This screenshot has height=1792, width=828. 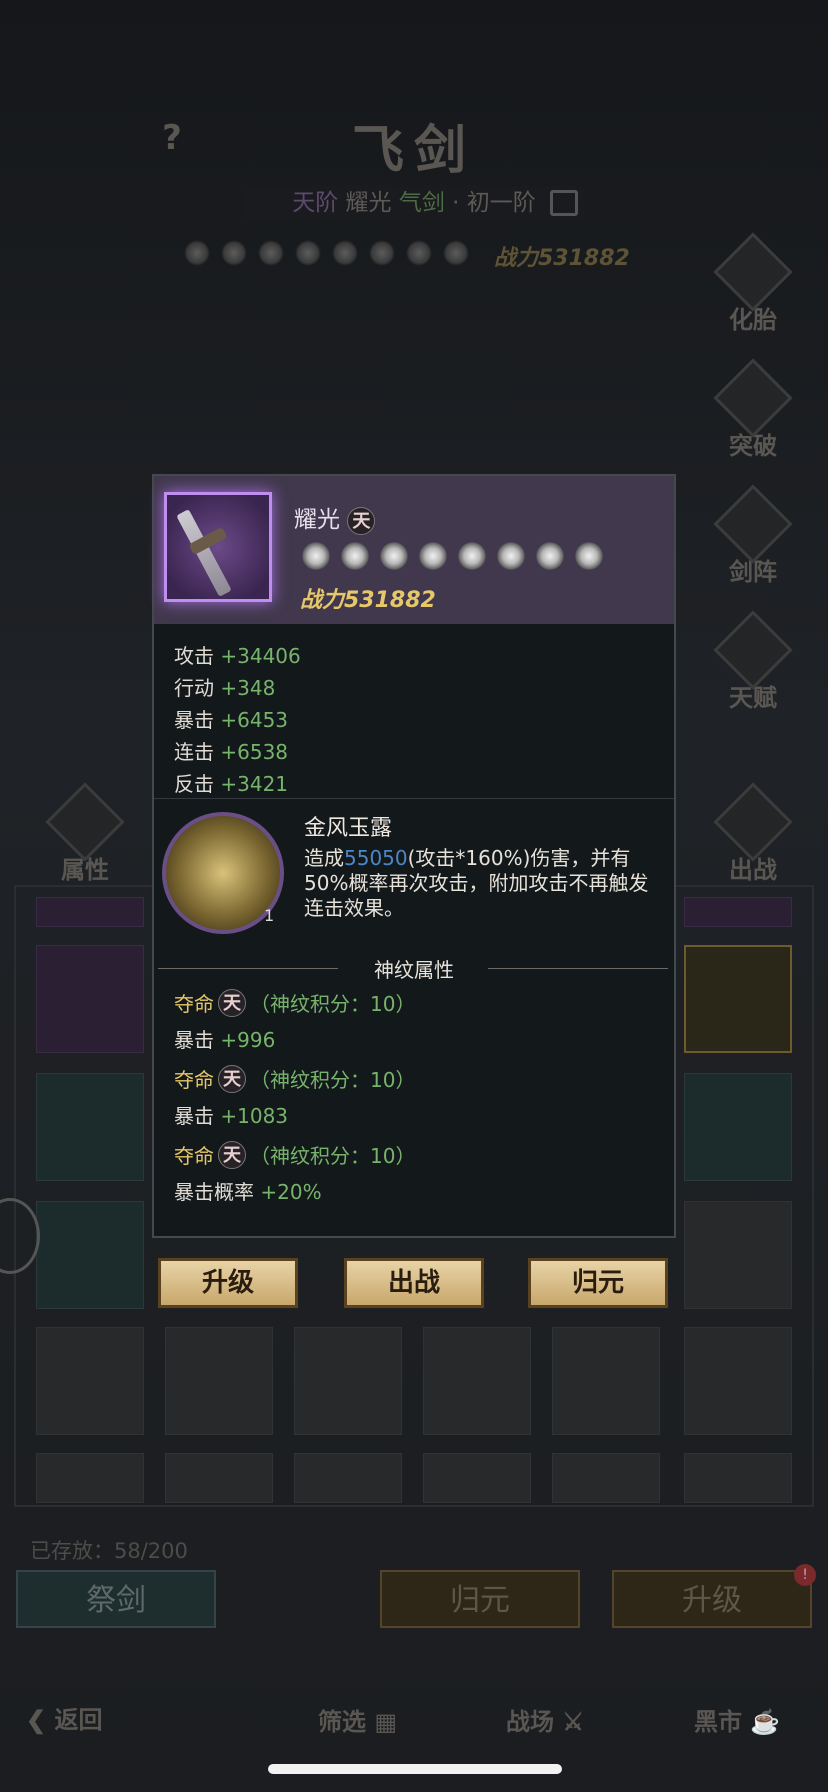 What do you see at coordinates (194, 1040) in the screenshot?
I see `rune-stat-label: 暴击` at bounding box center [194, 1040].